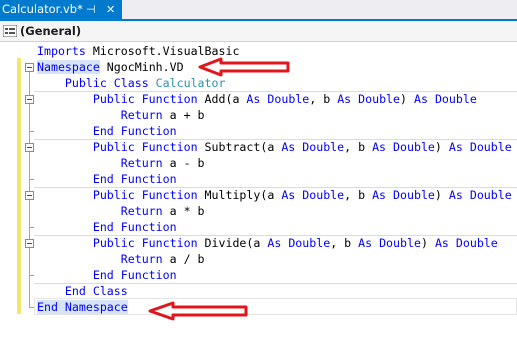  Describe the element at coordinates (222, 99) in the screenshot. I see `function-signature: Add(a` at that location.